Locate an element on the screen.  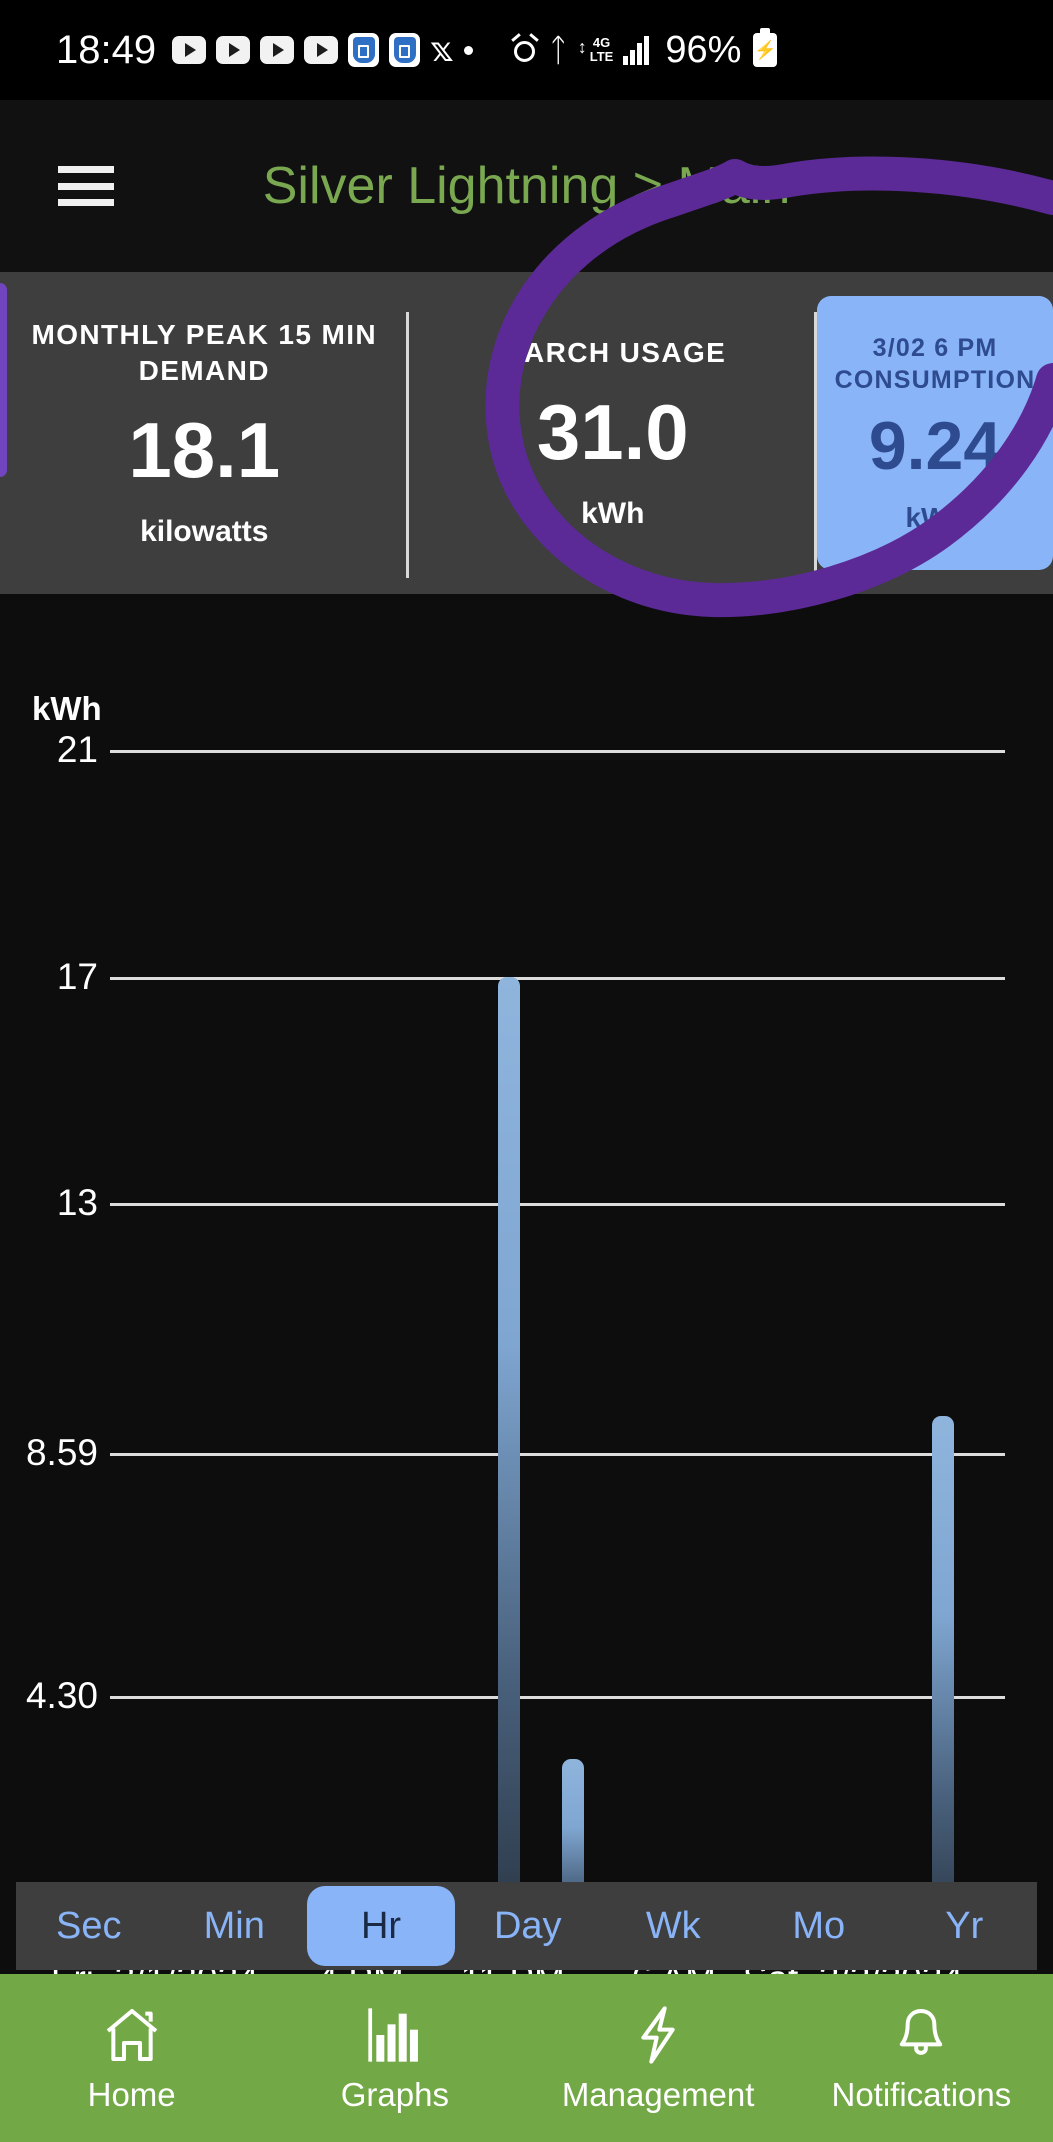
time-range-selector: Sec Min Hr Day Wk Mo Yr is located at coordinates (526, 1926).